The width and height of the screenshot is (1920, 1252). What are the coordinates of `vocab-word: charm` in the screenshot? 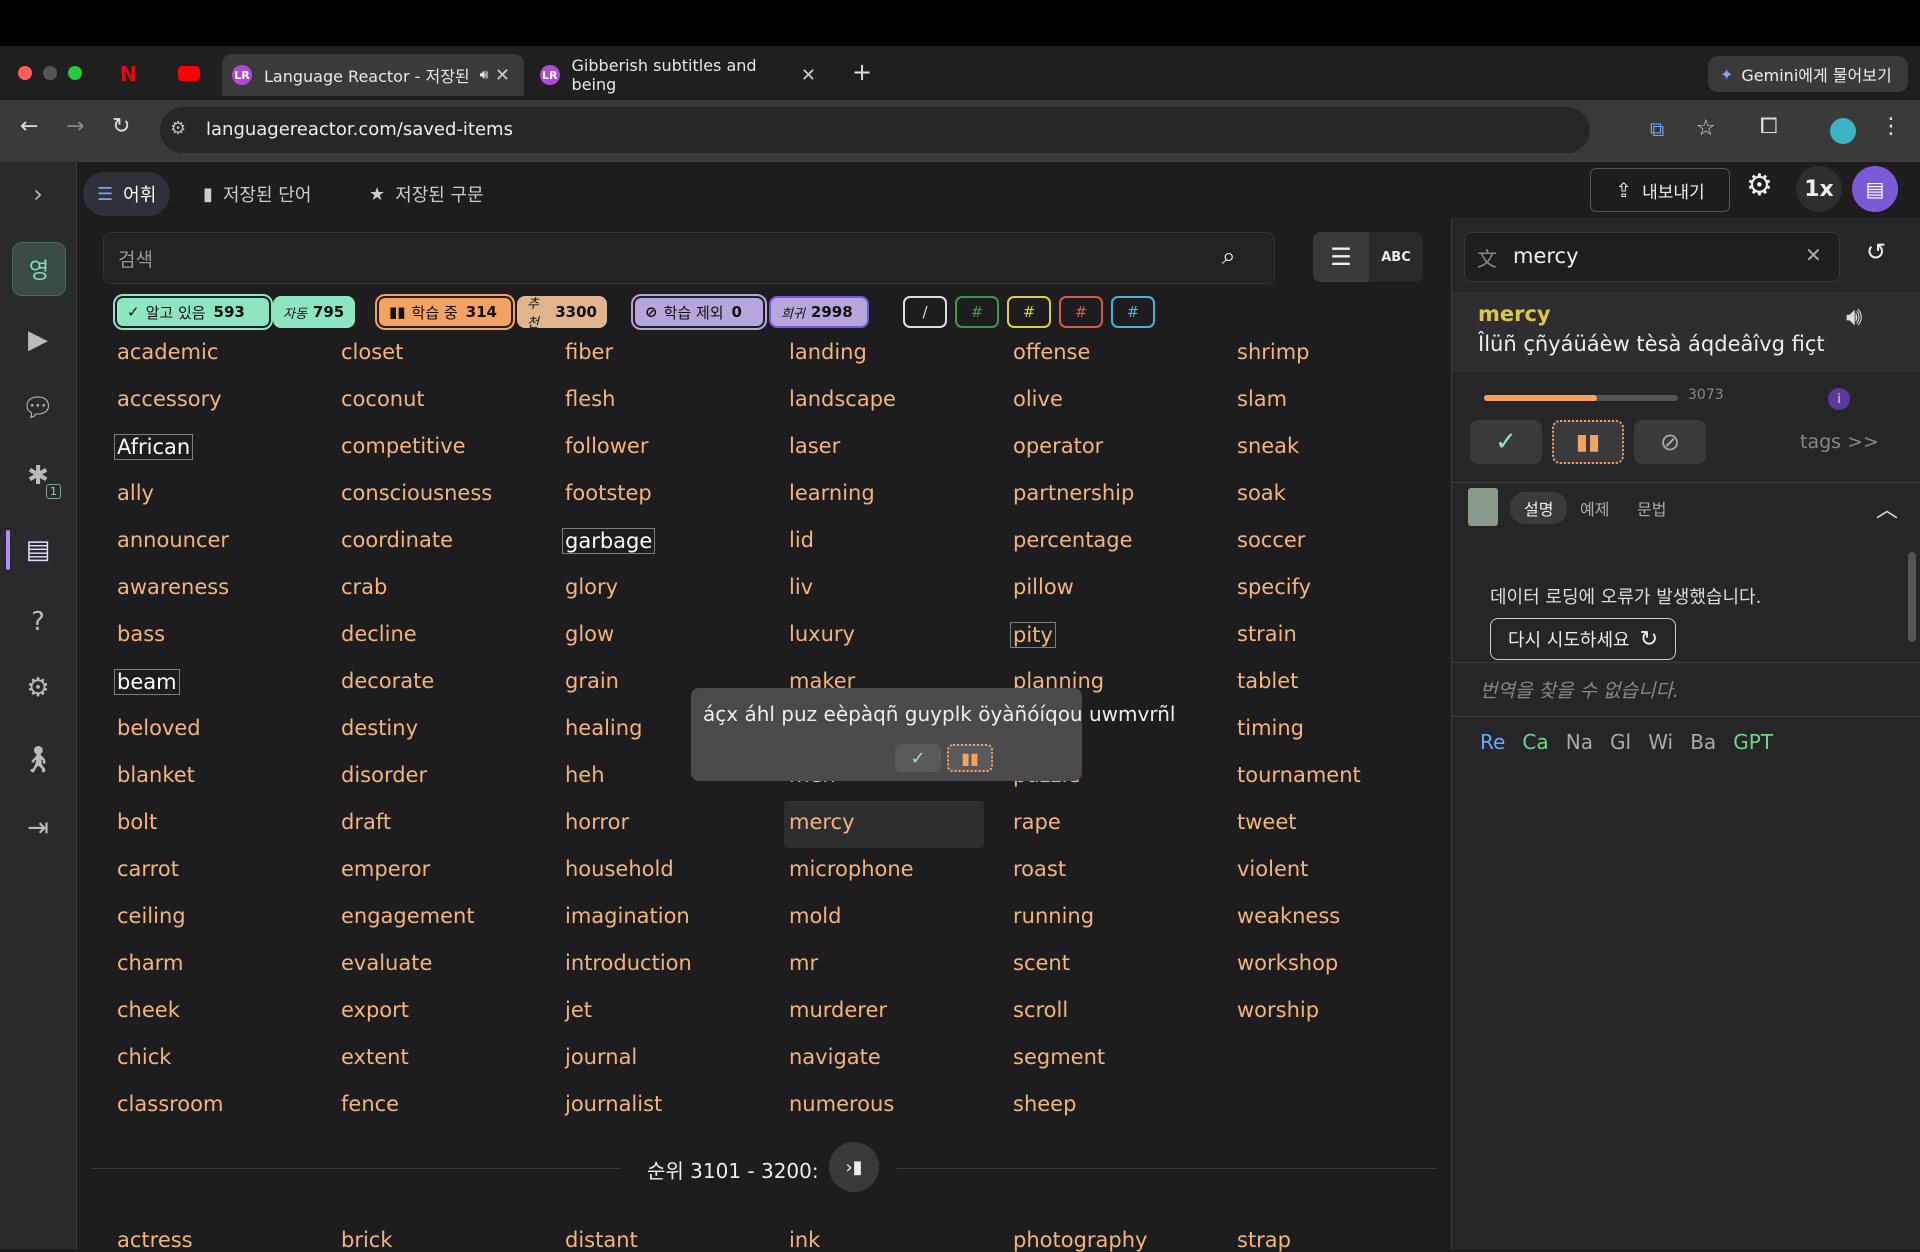 It's located at (150, 963).